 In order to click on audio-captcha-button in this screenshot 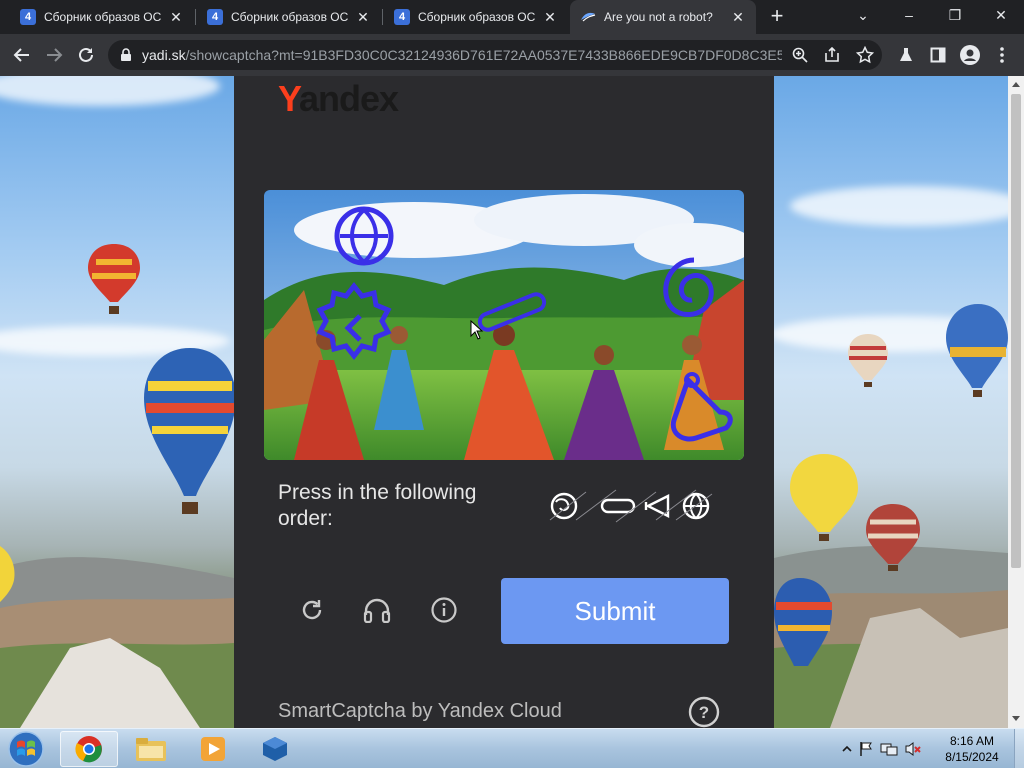, I will do `click(377, 610)`.